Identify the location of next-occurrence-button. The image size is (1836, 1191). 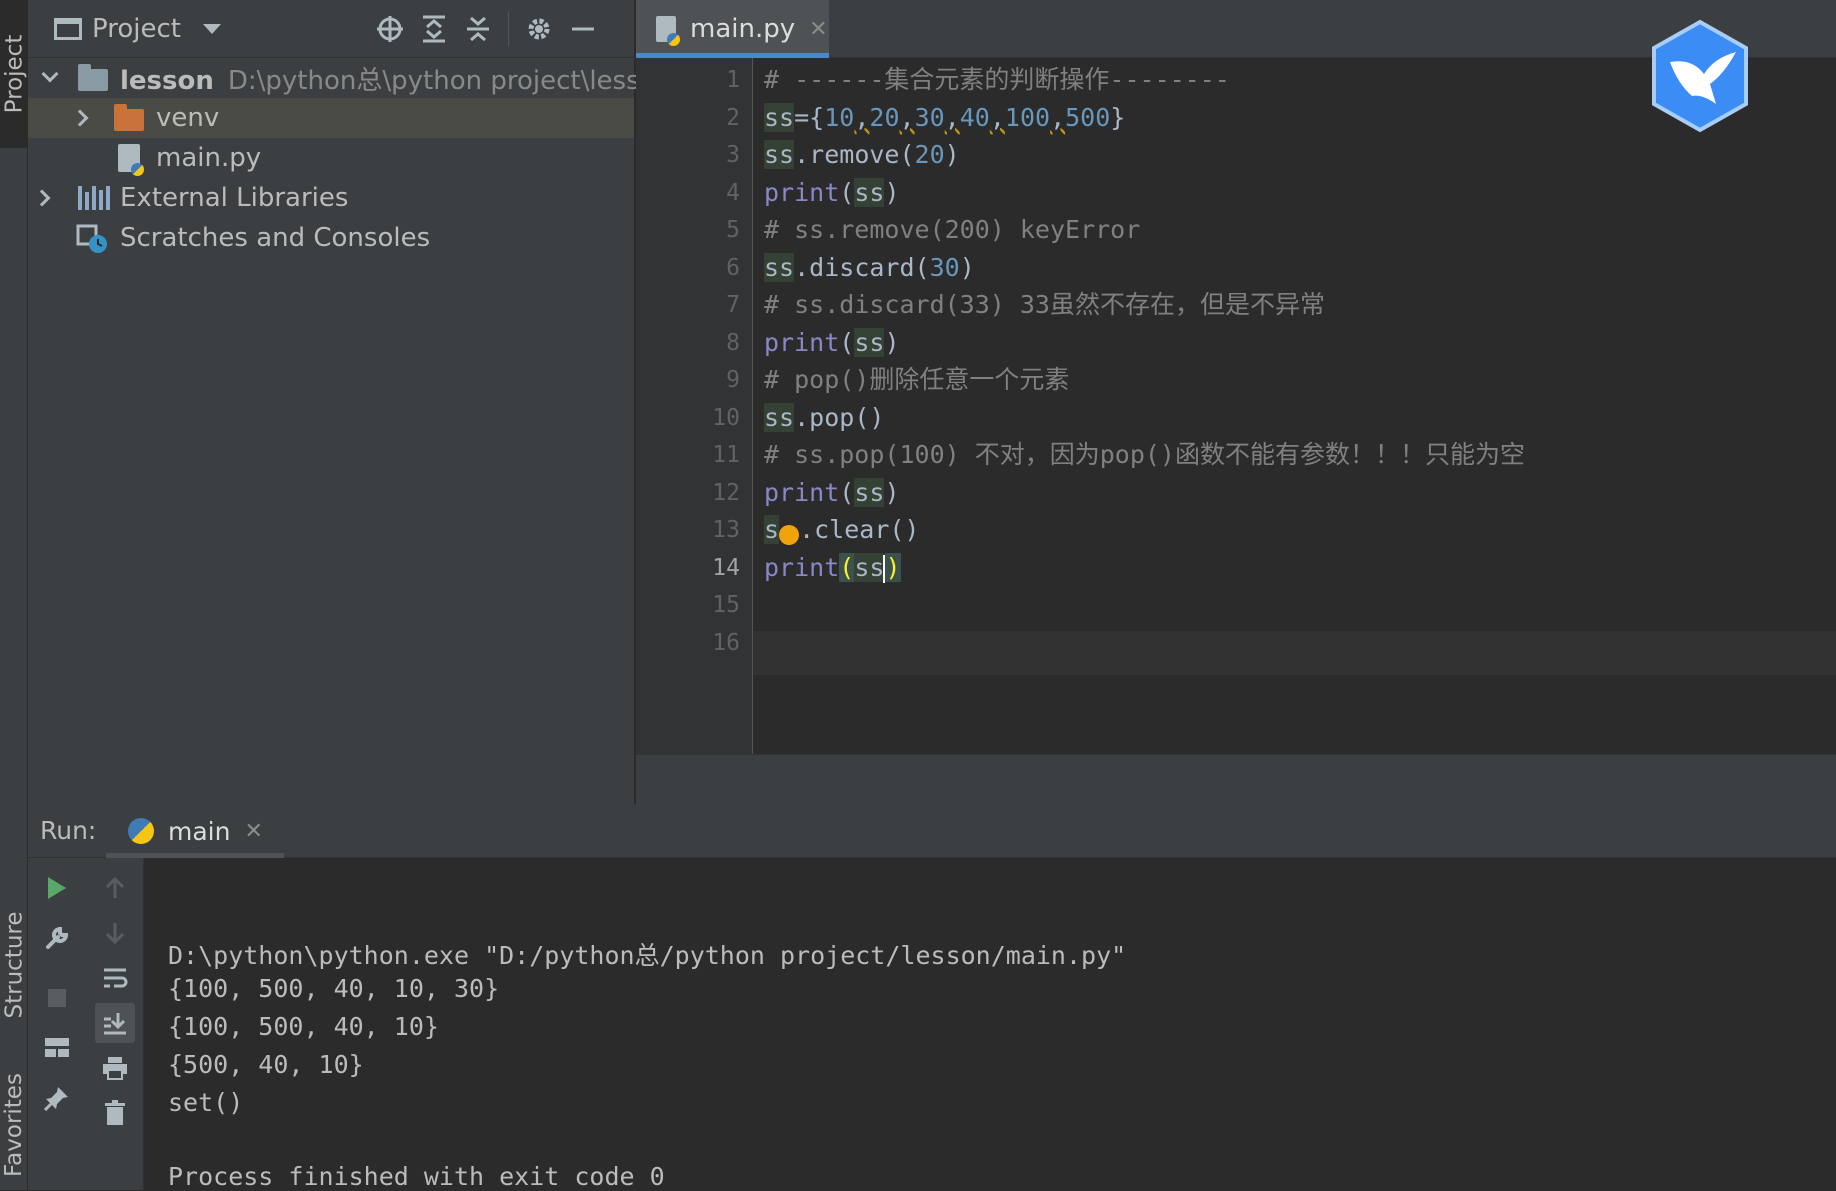
(115, 933).